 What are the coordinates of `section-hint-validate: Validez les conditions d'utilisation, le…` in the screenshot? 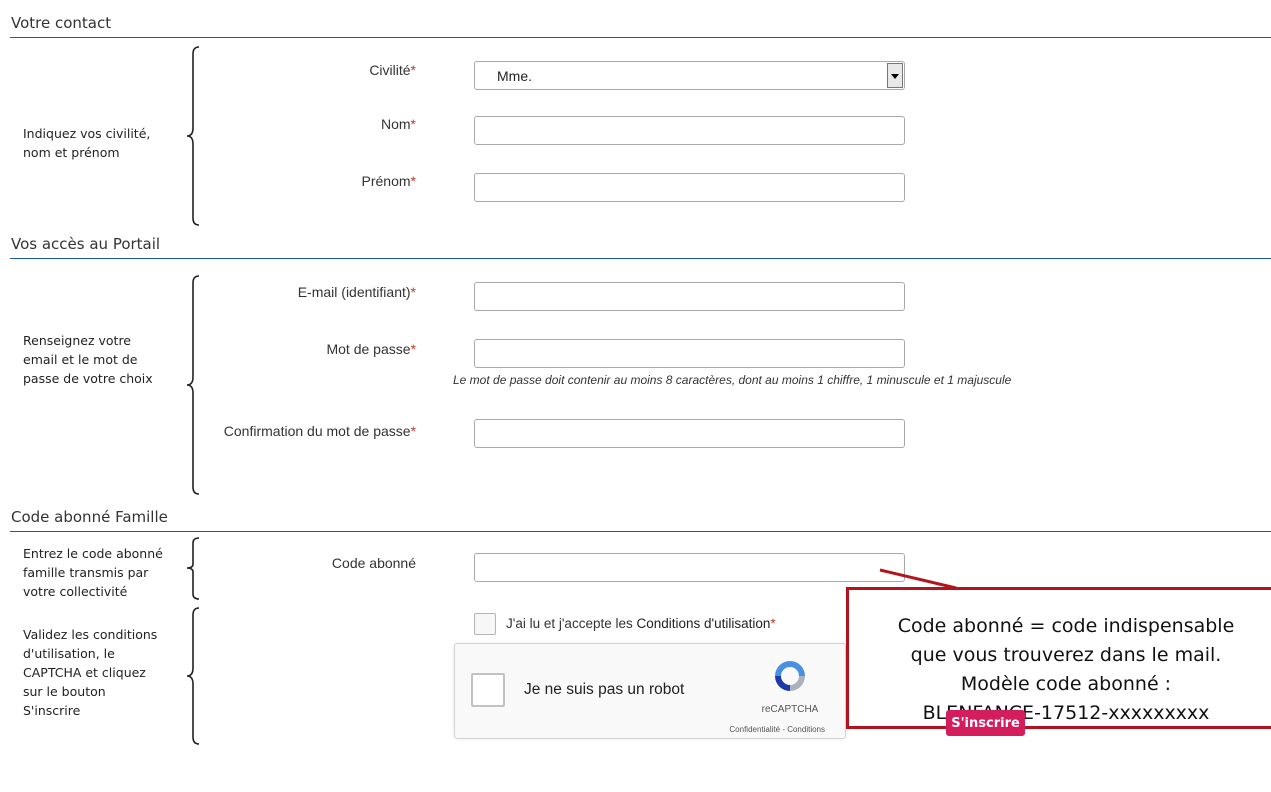 It's located at (90, 672).